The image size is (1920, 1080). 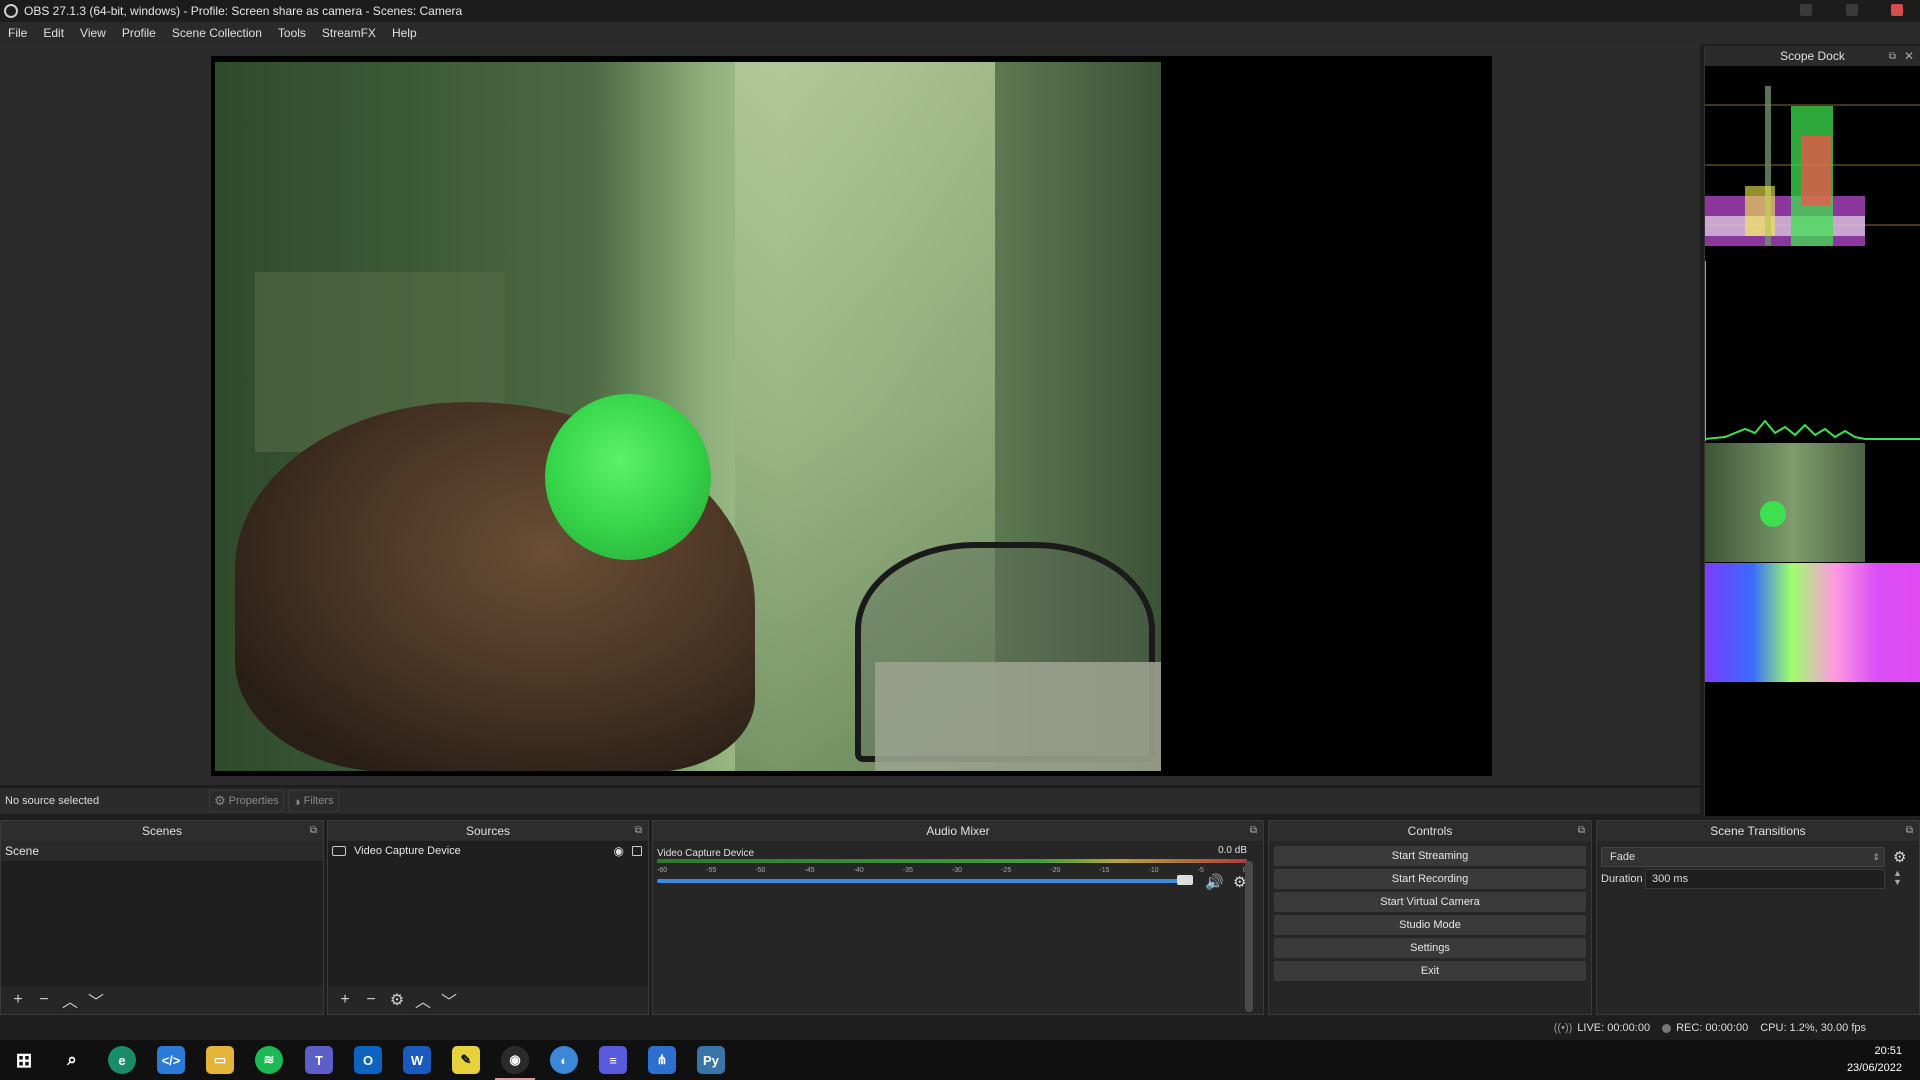 What do you see at coordinates (488, 913) in the screenshot?
I see `sources-list: Video Capture Device ◉` at bounding box center [488, 913].